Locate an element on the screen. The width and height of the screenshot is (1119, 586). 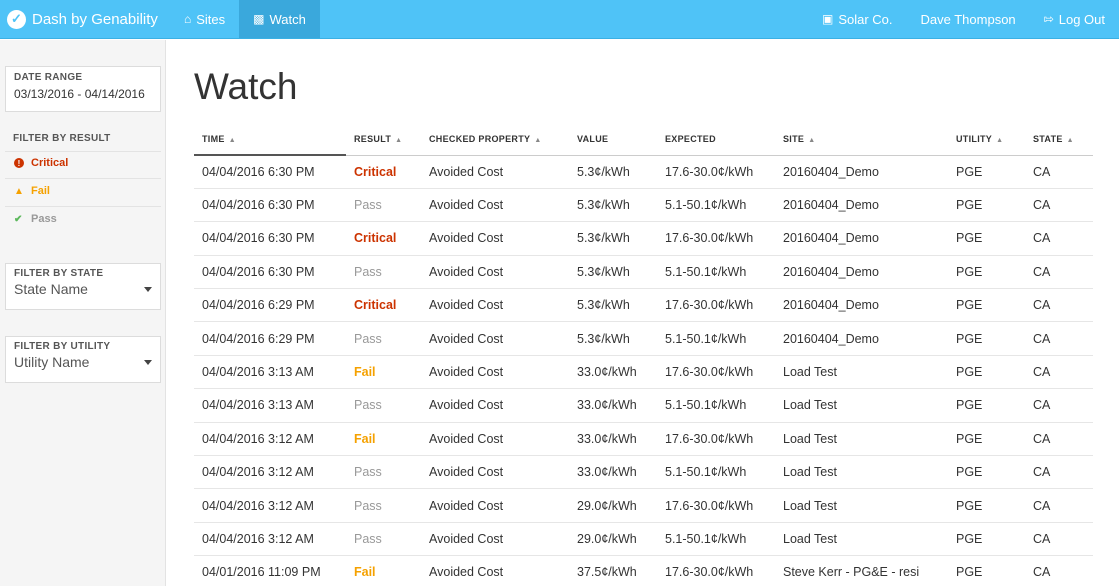
filter-state-label: FILTER BY STATE is located at coordinates (59, 273).